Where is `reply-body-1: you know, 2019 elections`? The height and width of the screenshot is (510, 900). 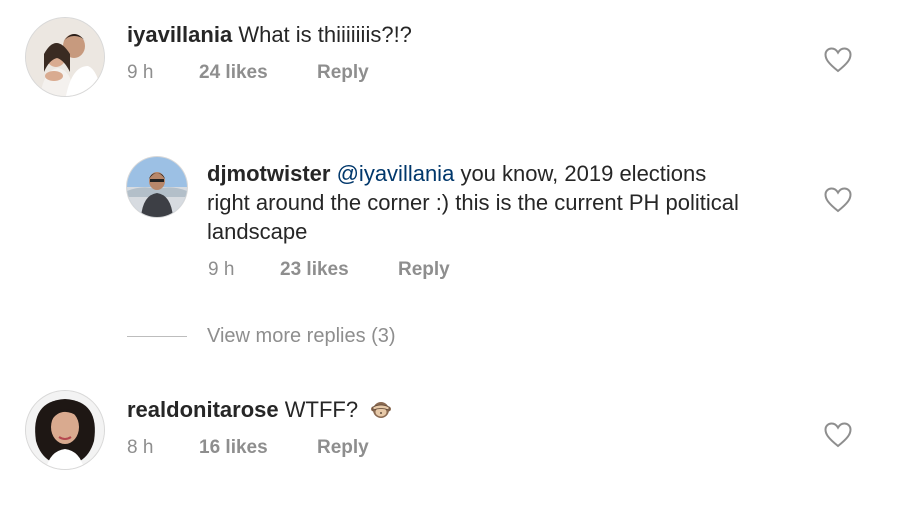
reply-body-1: you know, 2019 elections is located at coordinates (583, 173).